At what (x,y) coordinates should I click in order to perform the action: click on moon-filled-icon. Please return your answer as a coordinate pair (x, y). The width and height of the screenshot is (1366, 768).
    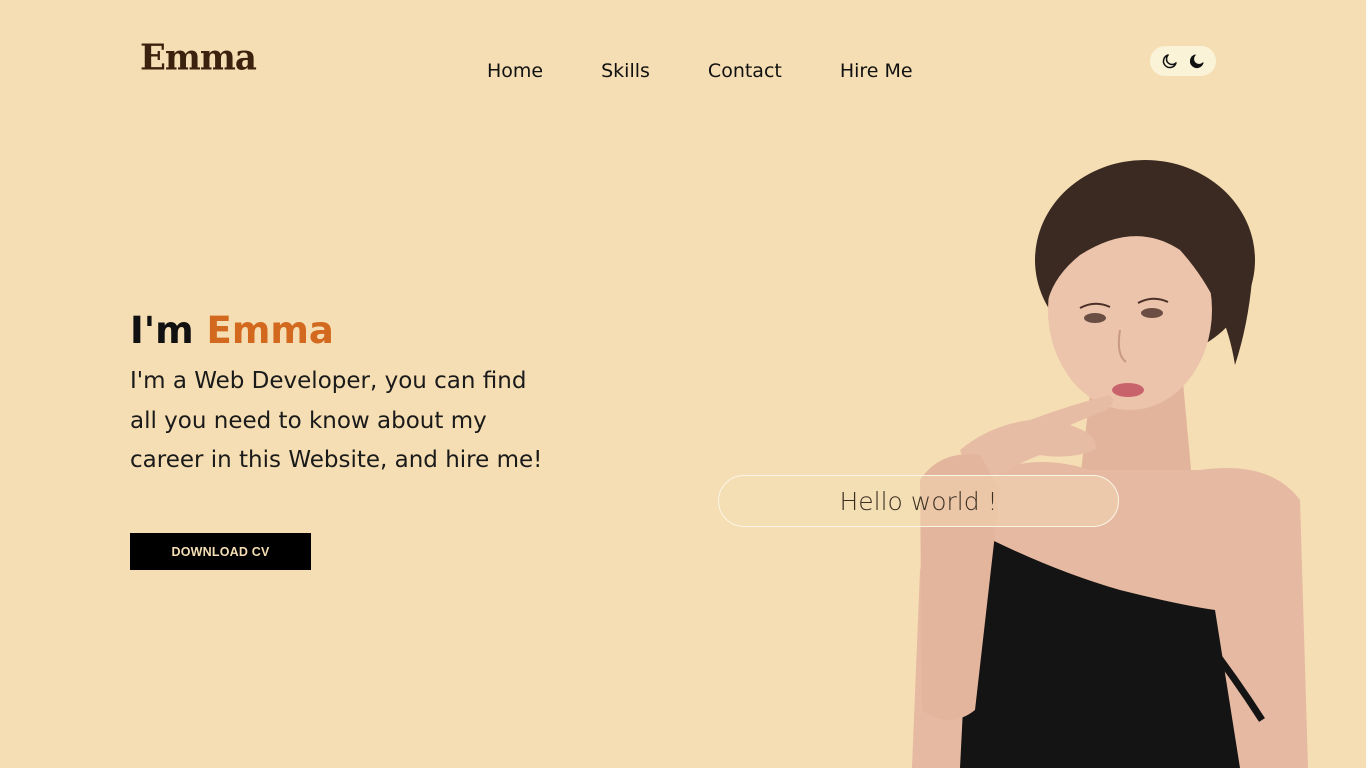
    Looking at the image, I should click on (1197, 61).